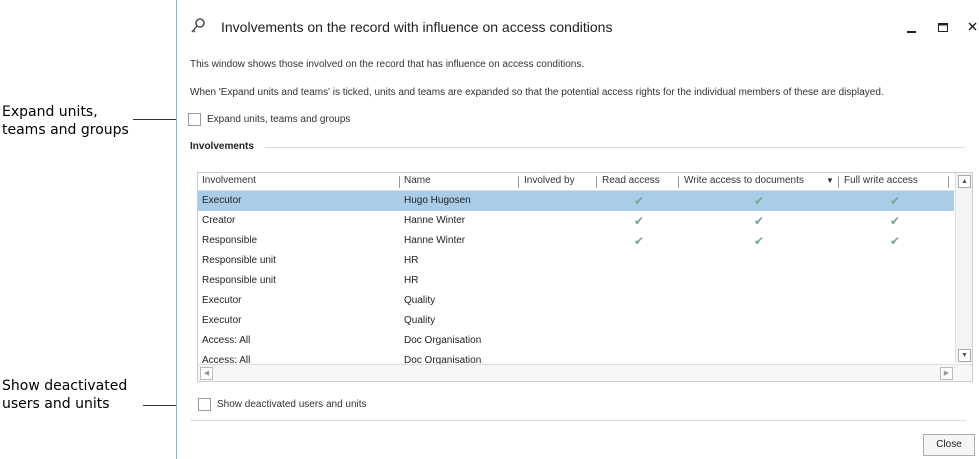 The width and height of the screenshot is (979, 459). I want to click on column-header-involved-by: Involved by, so click(549, 180).